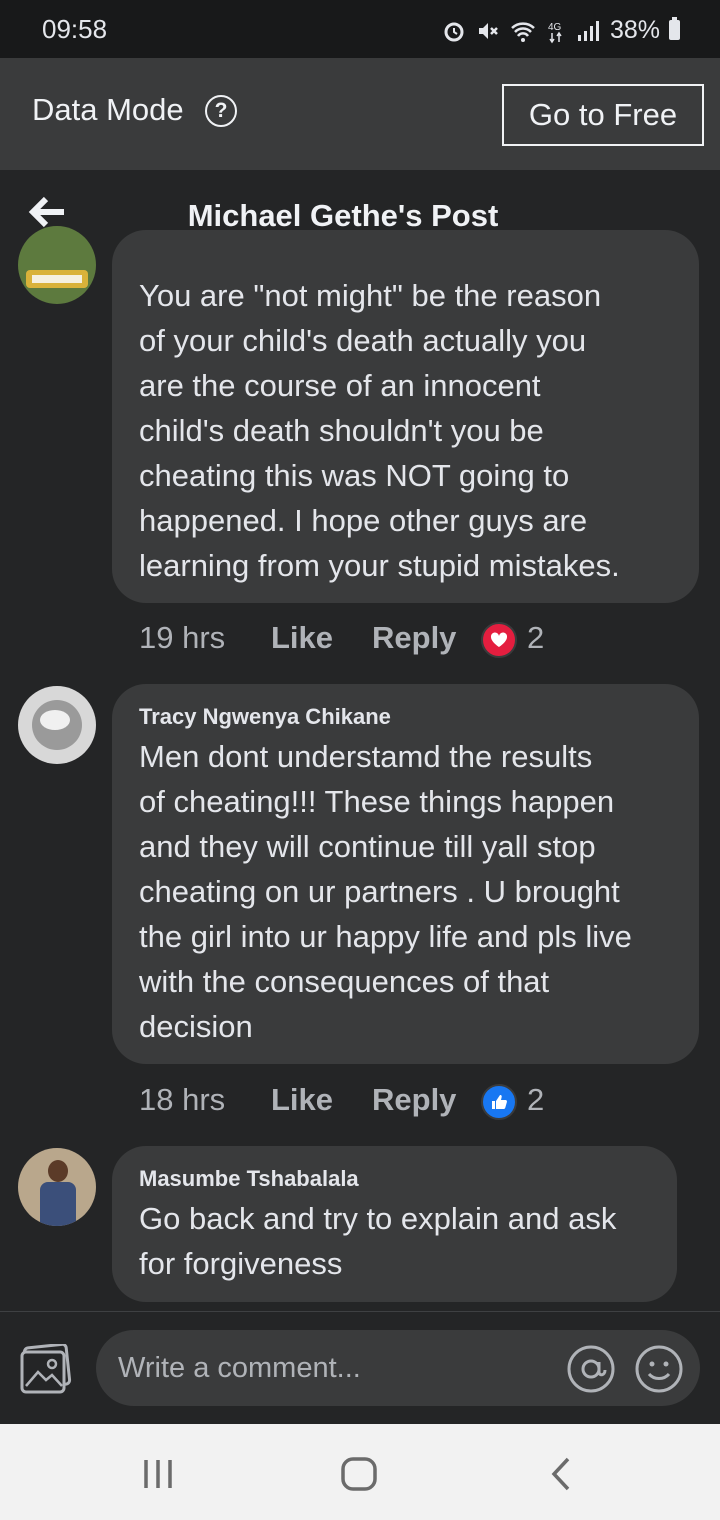 The image size is (720, 1520). I want to click on lte-icon: 4G, so click(555, 32).